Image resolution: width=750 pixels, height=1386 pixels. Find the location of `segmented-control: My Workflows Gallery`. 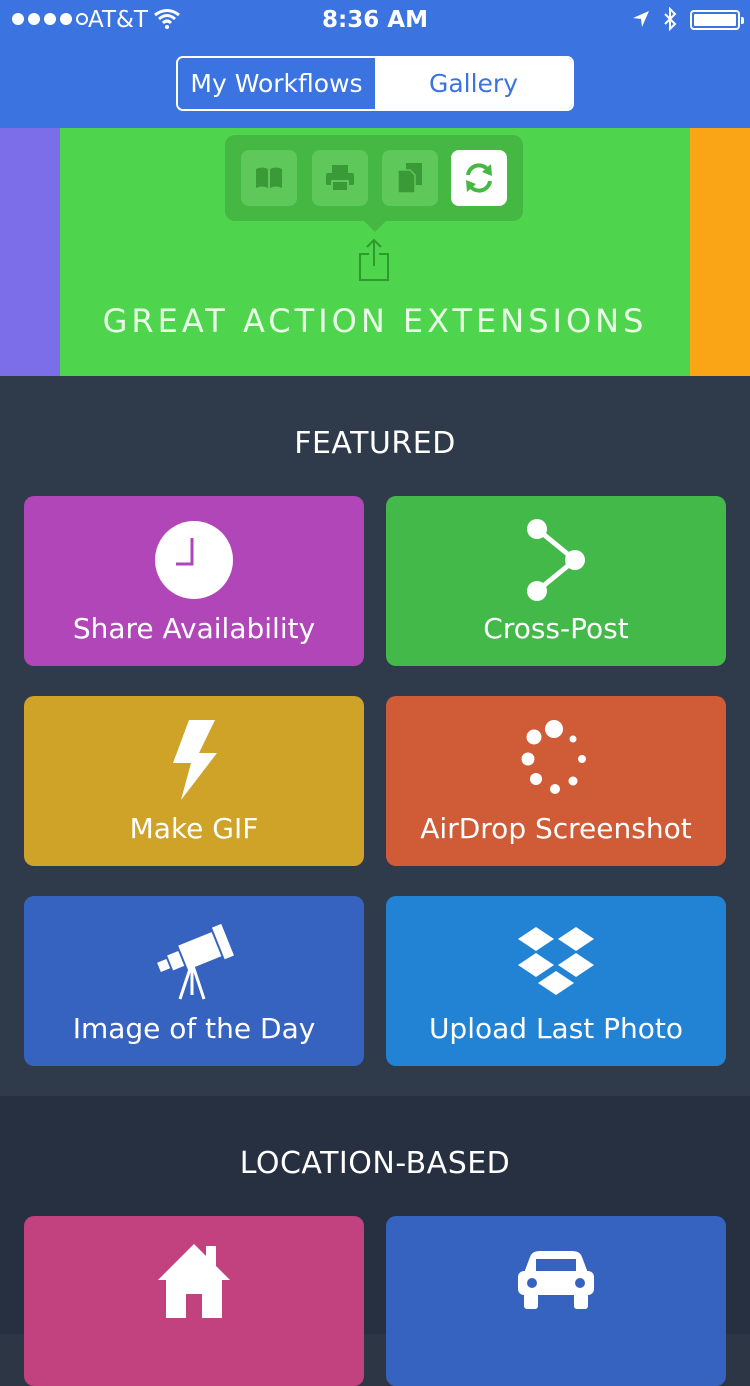

segmented-control: My Workflows Gallery is located at coordinates (375, 83).